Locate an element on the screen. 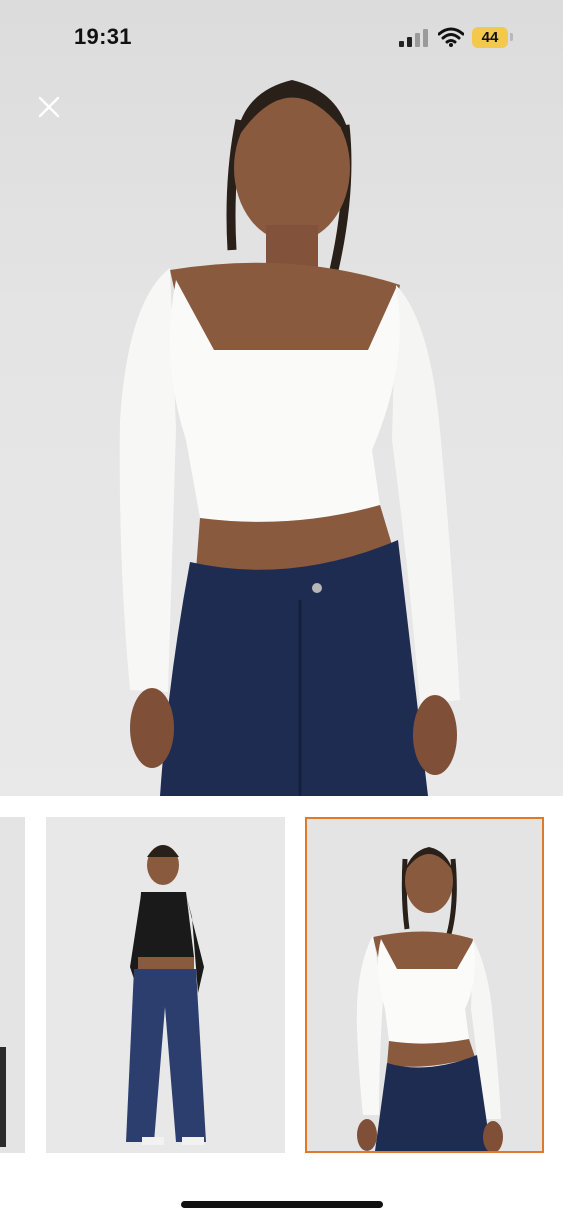 The image size is (563, 1219). wifi-icon is located at coordinates (451, 37).